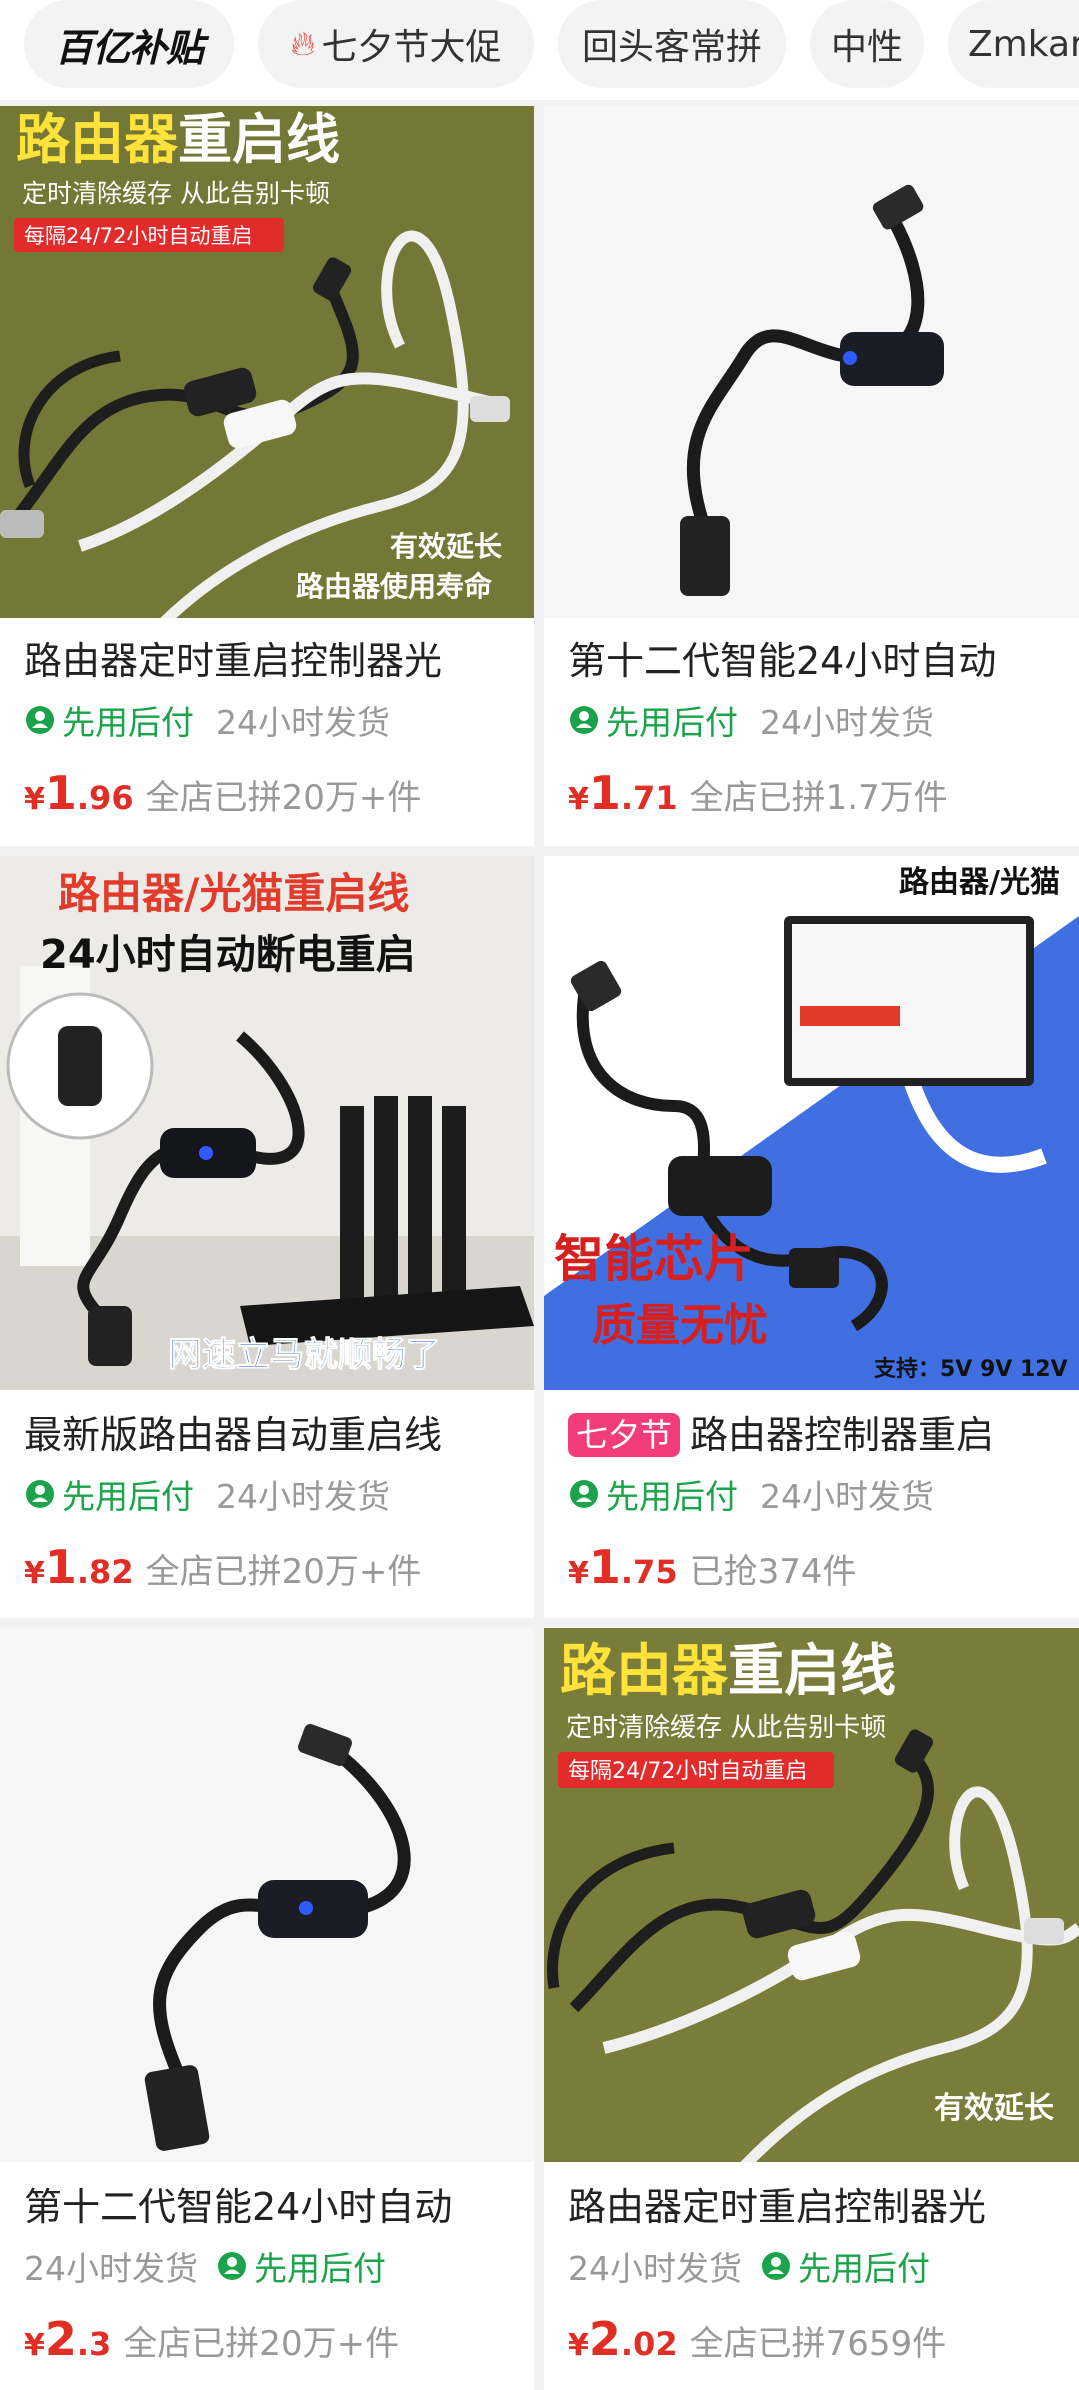 This screenshot has height=2390, width=1079. Describe the element at coordinates (773, 1572) in the screenshot. I see `sold-count: 已抢374件` at that location.